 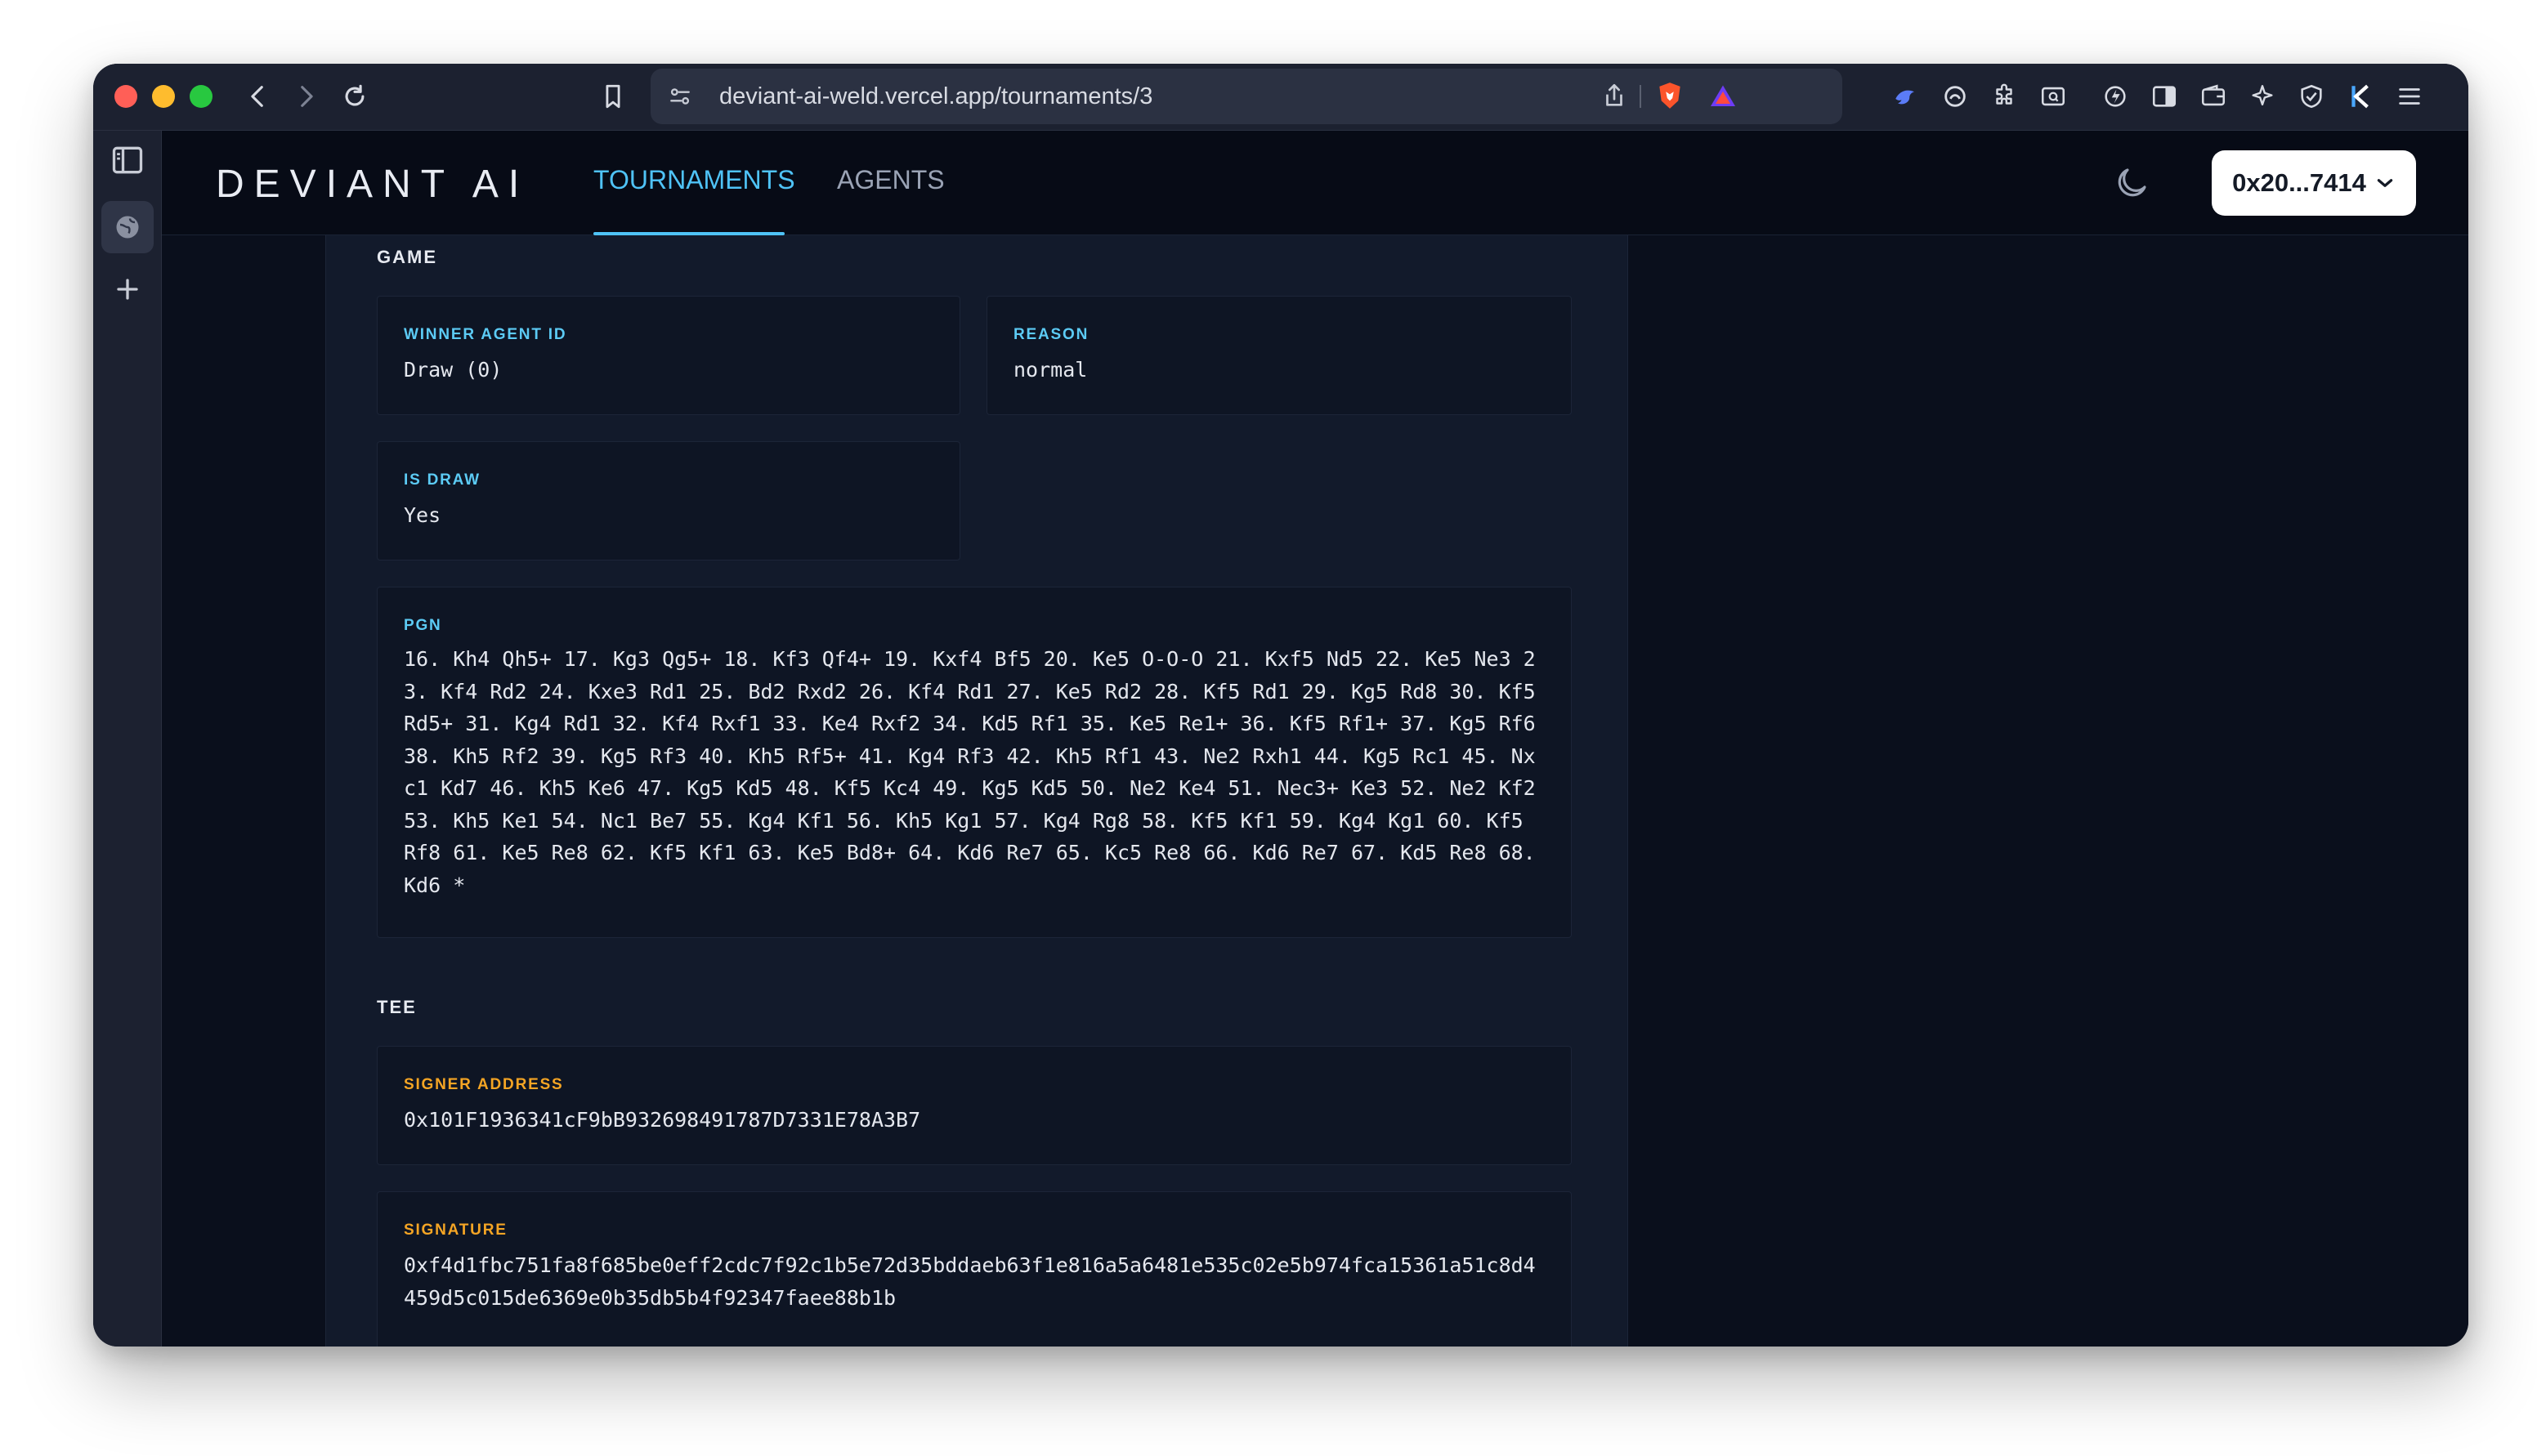 What do you see at coordinates (407, 257) in the screenshot?
I see `game-section-title: GAME` at bounding box center [407, 257].